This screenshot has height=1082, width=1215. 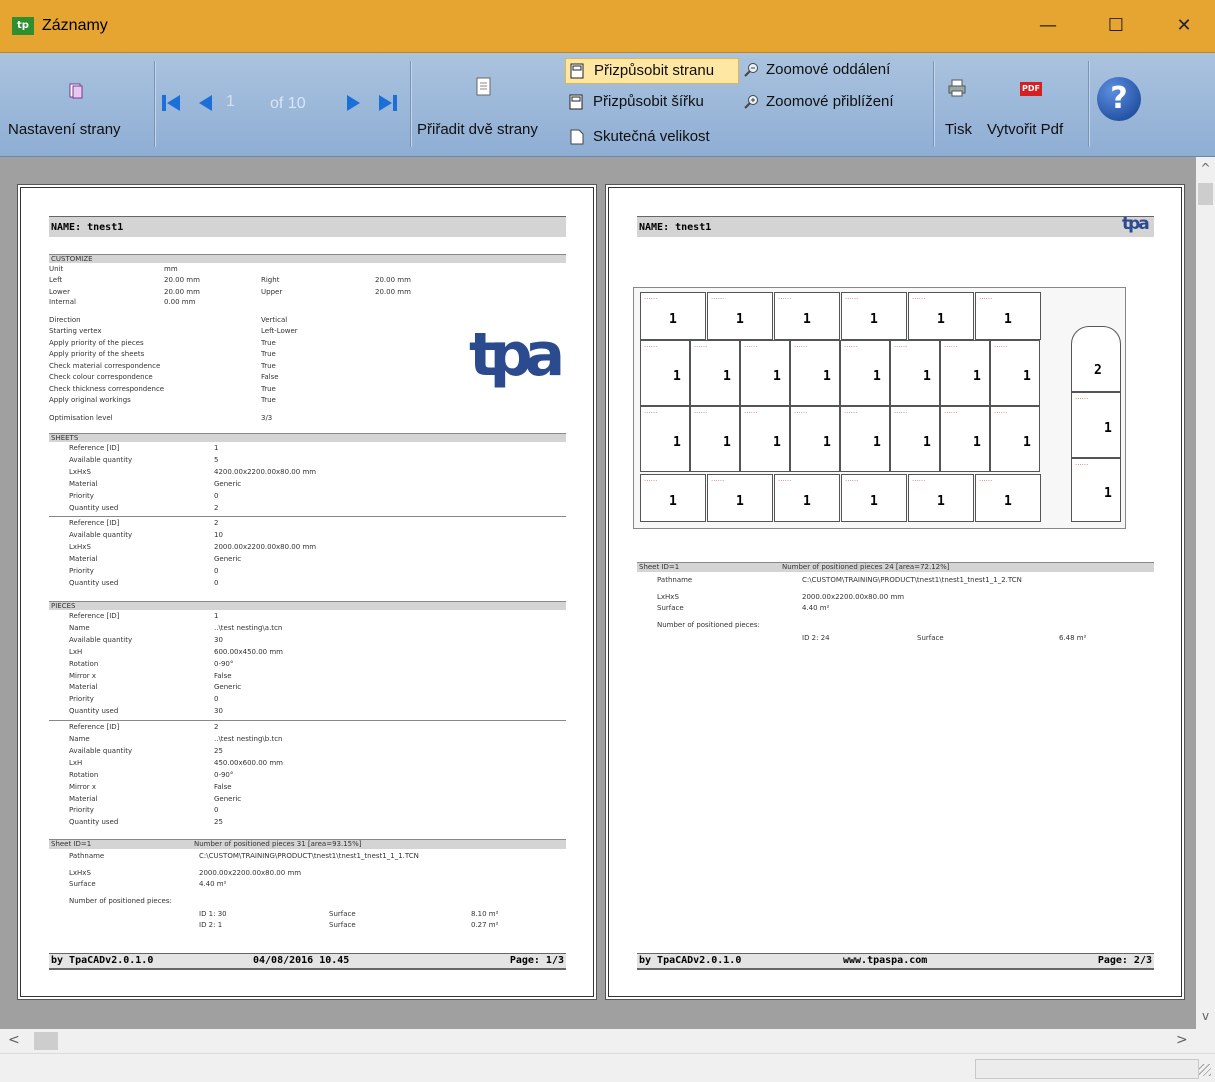 I want to click on nested-piece-2: 2, so click(x=1096, y=359).